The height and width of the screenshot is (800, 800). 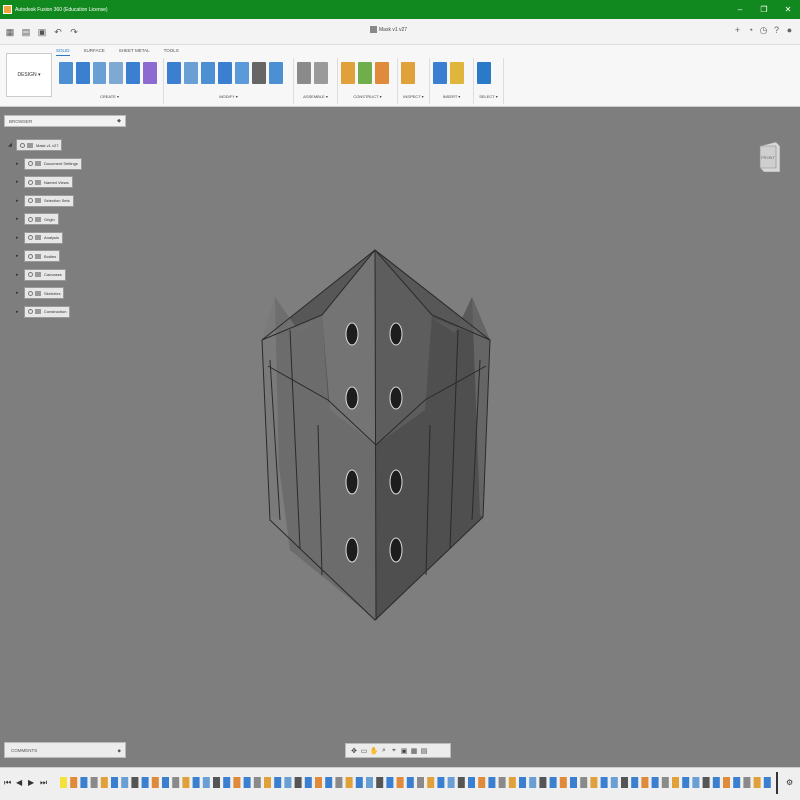 I want to click on maximize-button: ❐, so click(x=764, y=9).